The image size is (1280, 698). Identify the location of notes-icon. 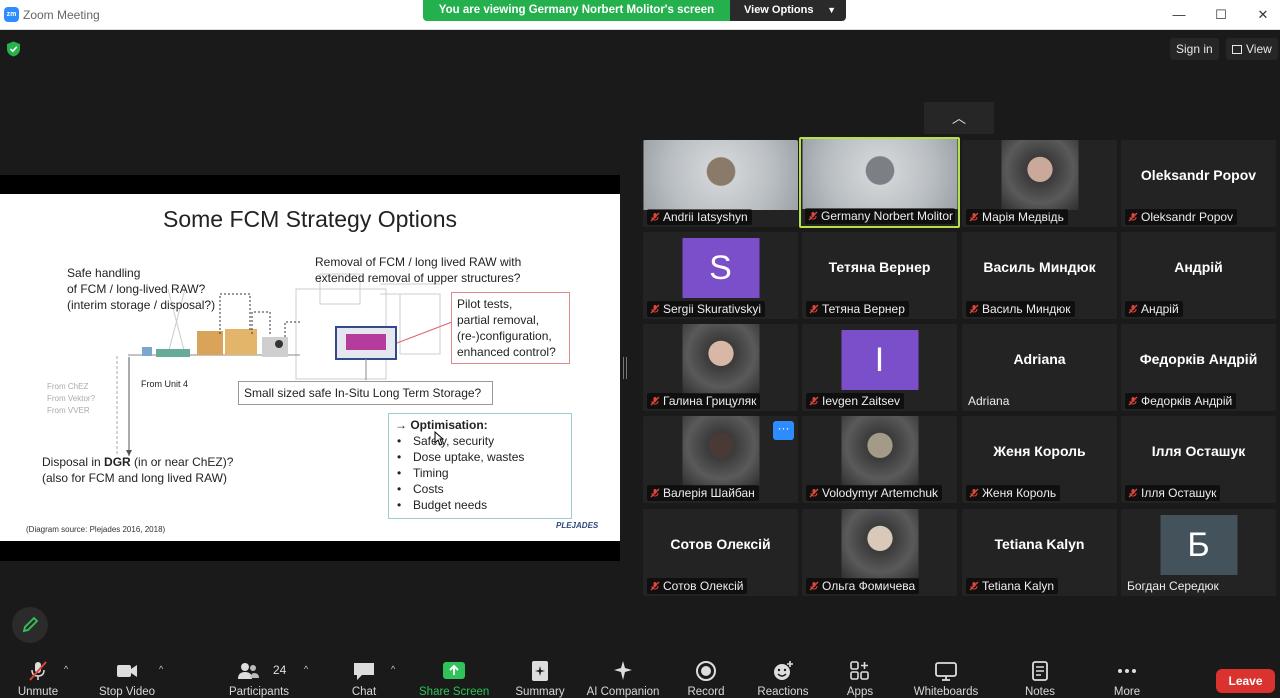
(1040, 671).